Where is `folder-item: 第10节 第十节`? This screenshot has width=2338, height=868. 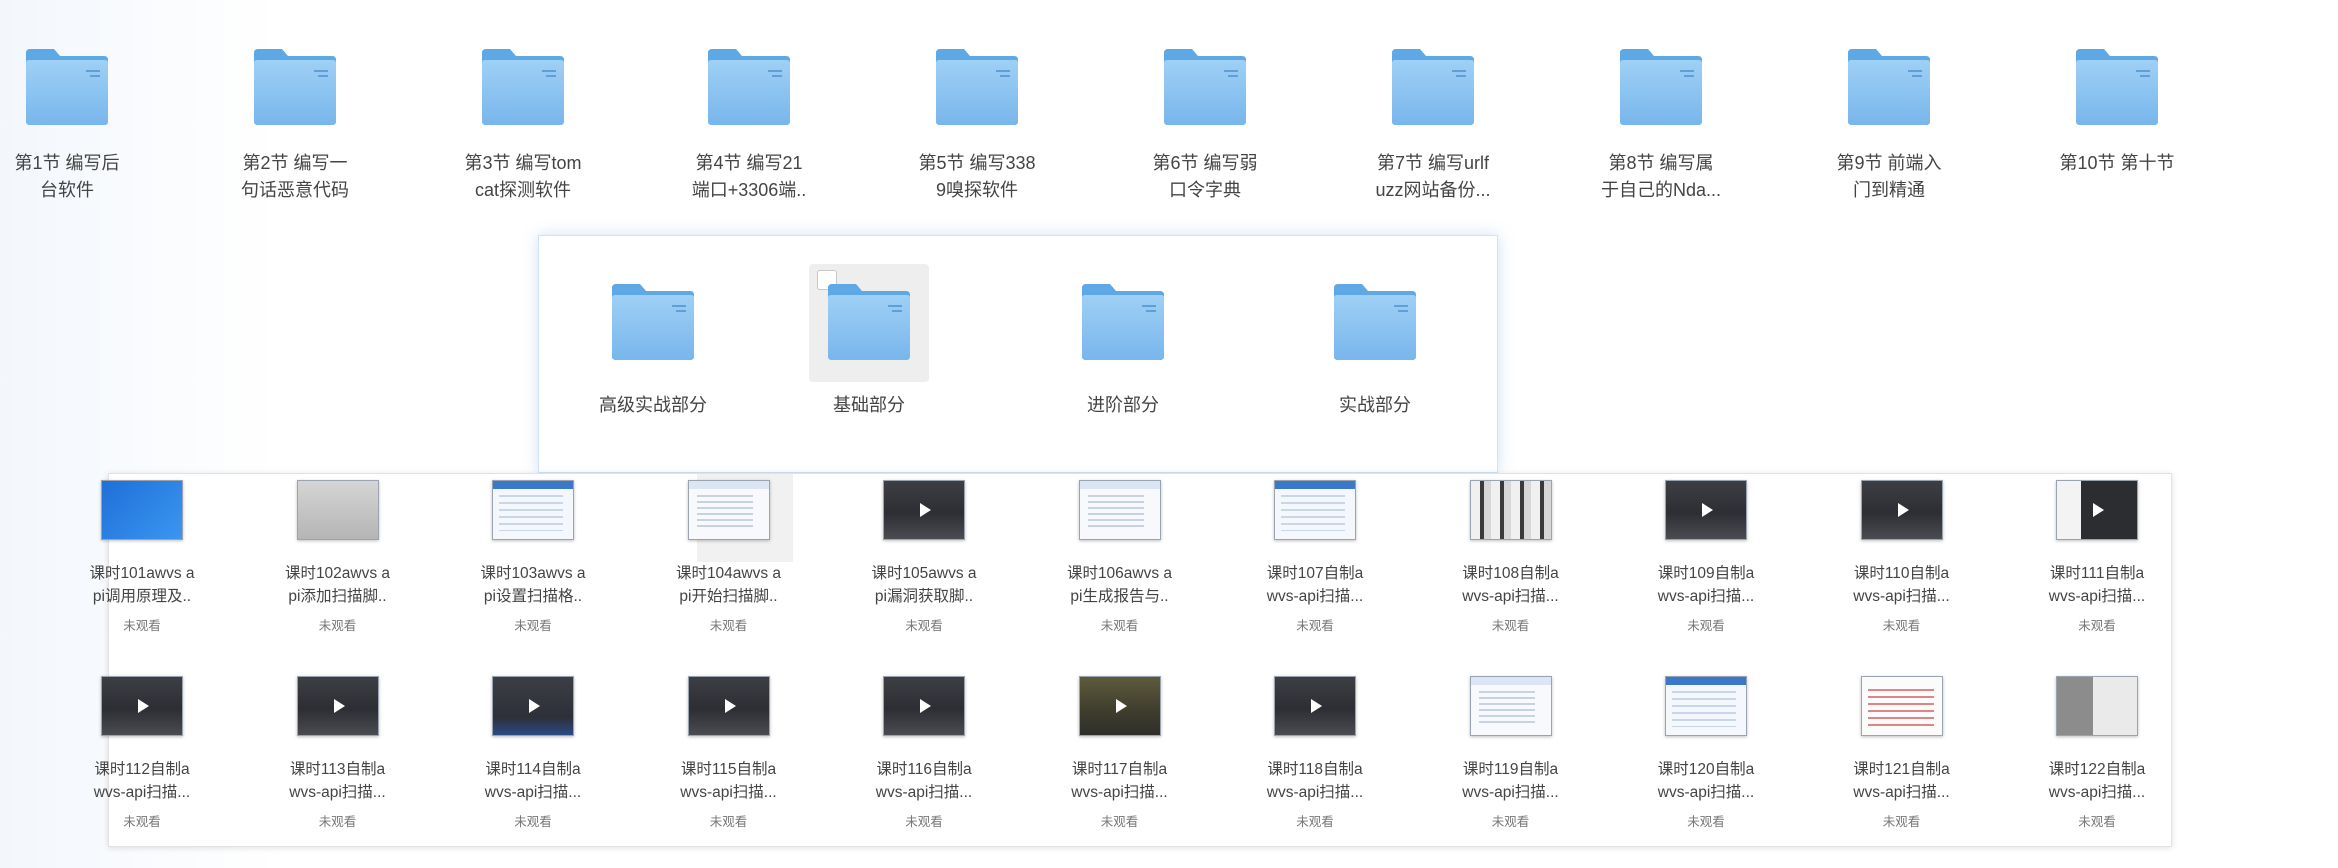 folder-item: 第10节 第十节 is located at coordinates (2117, 111).